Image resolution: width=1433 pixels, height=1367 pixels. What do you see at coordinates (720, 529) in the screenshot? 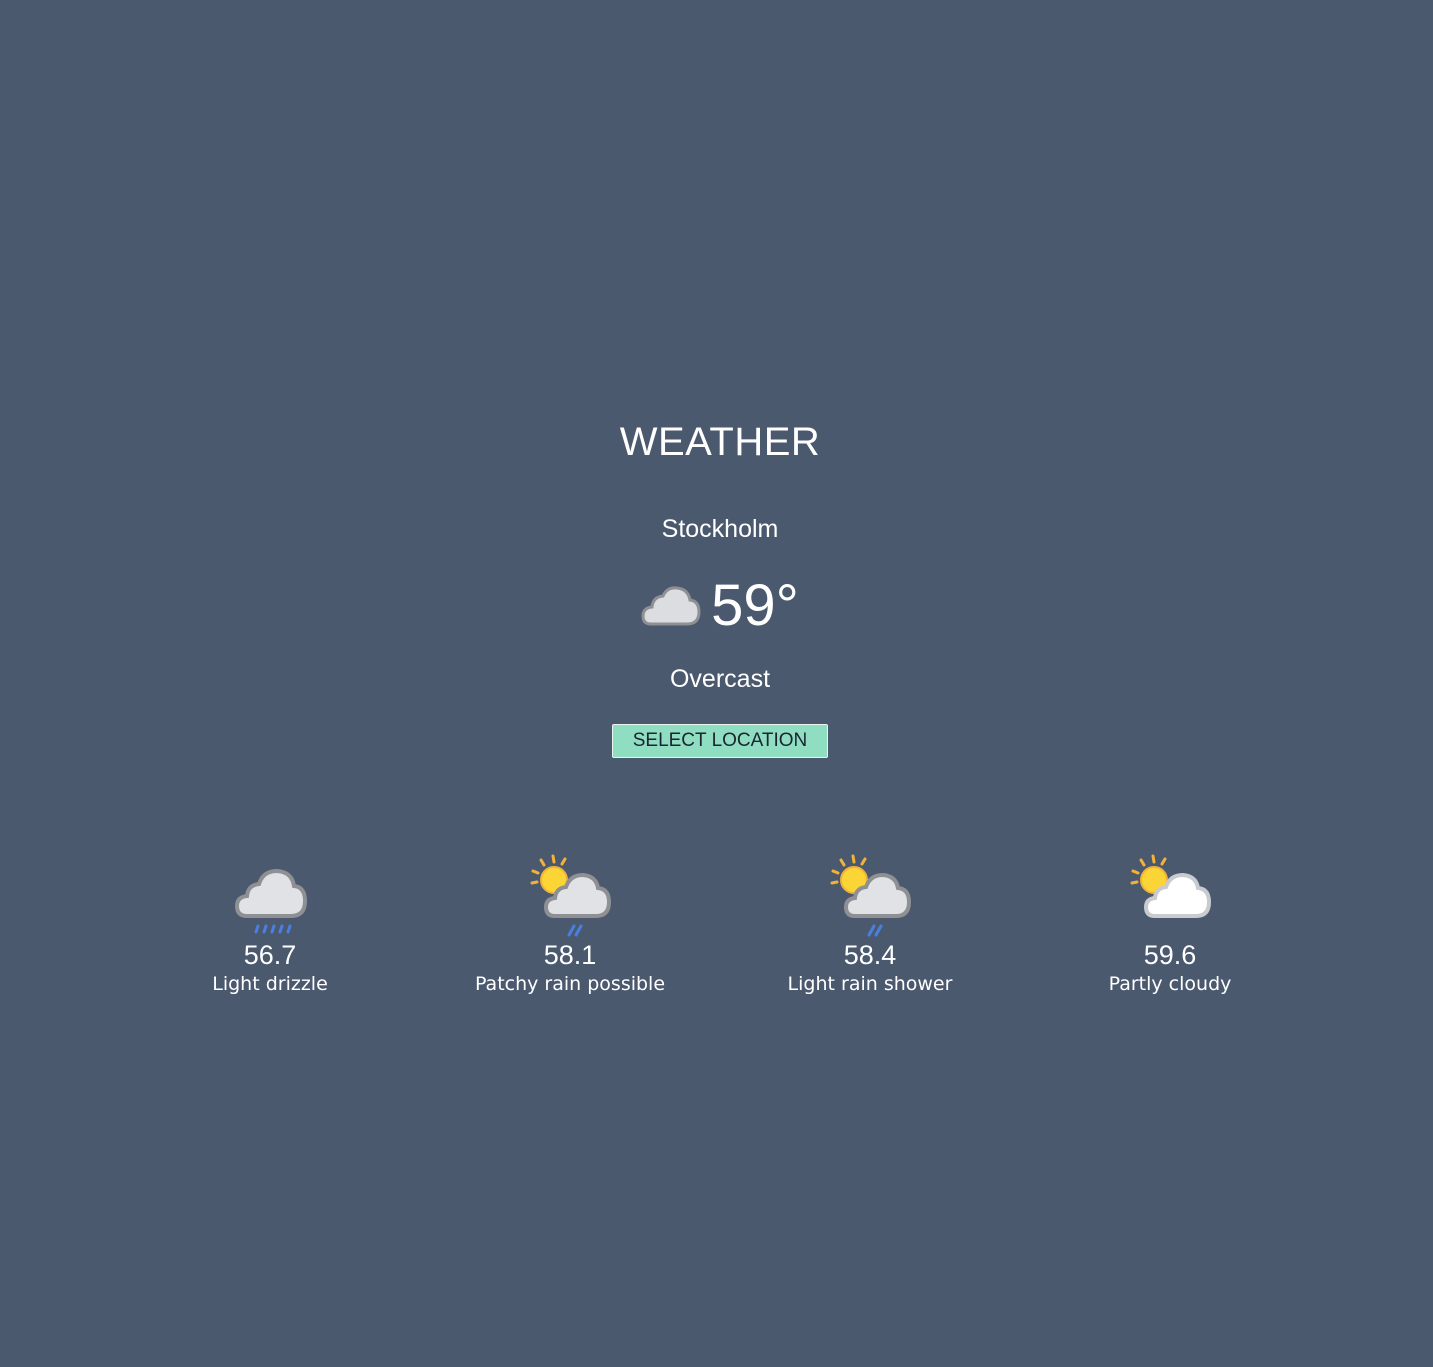
I see `location-name: Stockholm` at bounding box center [720, 529].